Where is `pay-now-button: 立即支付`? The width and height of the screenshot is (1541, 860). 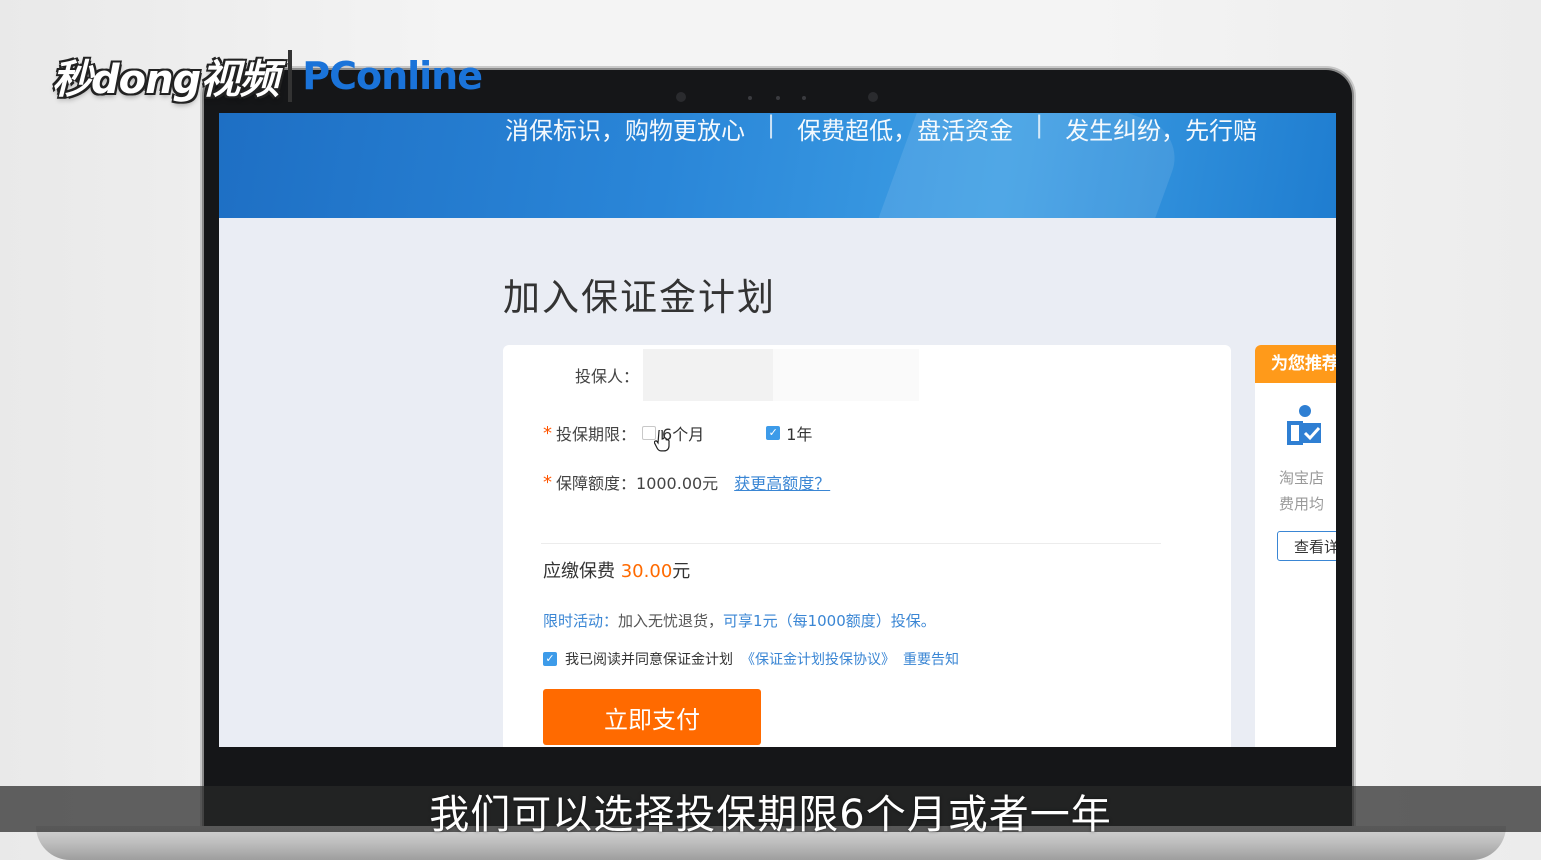 pay-now-button: 立即支付 is located at coordinates (652, 717).